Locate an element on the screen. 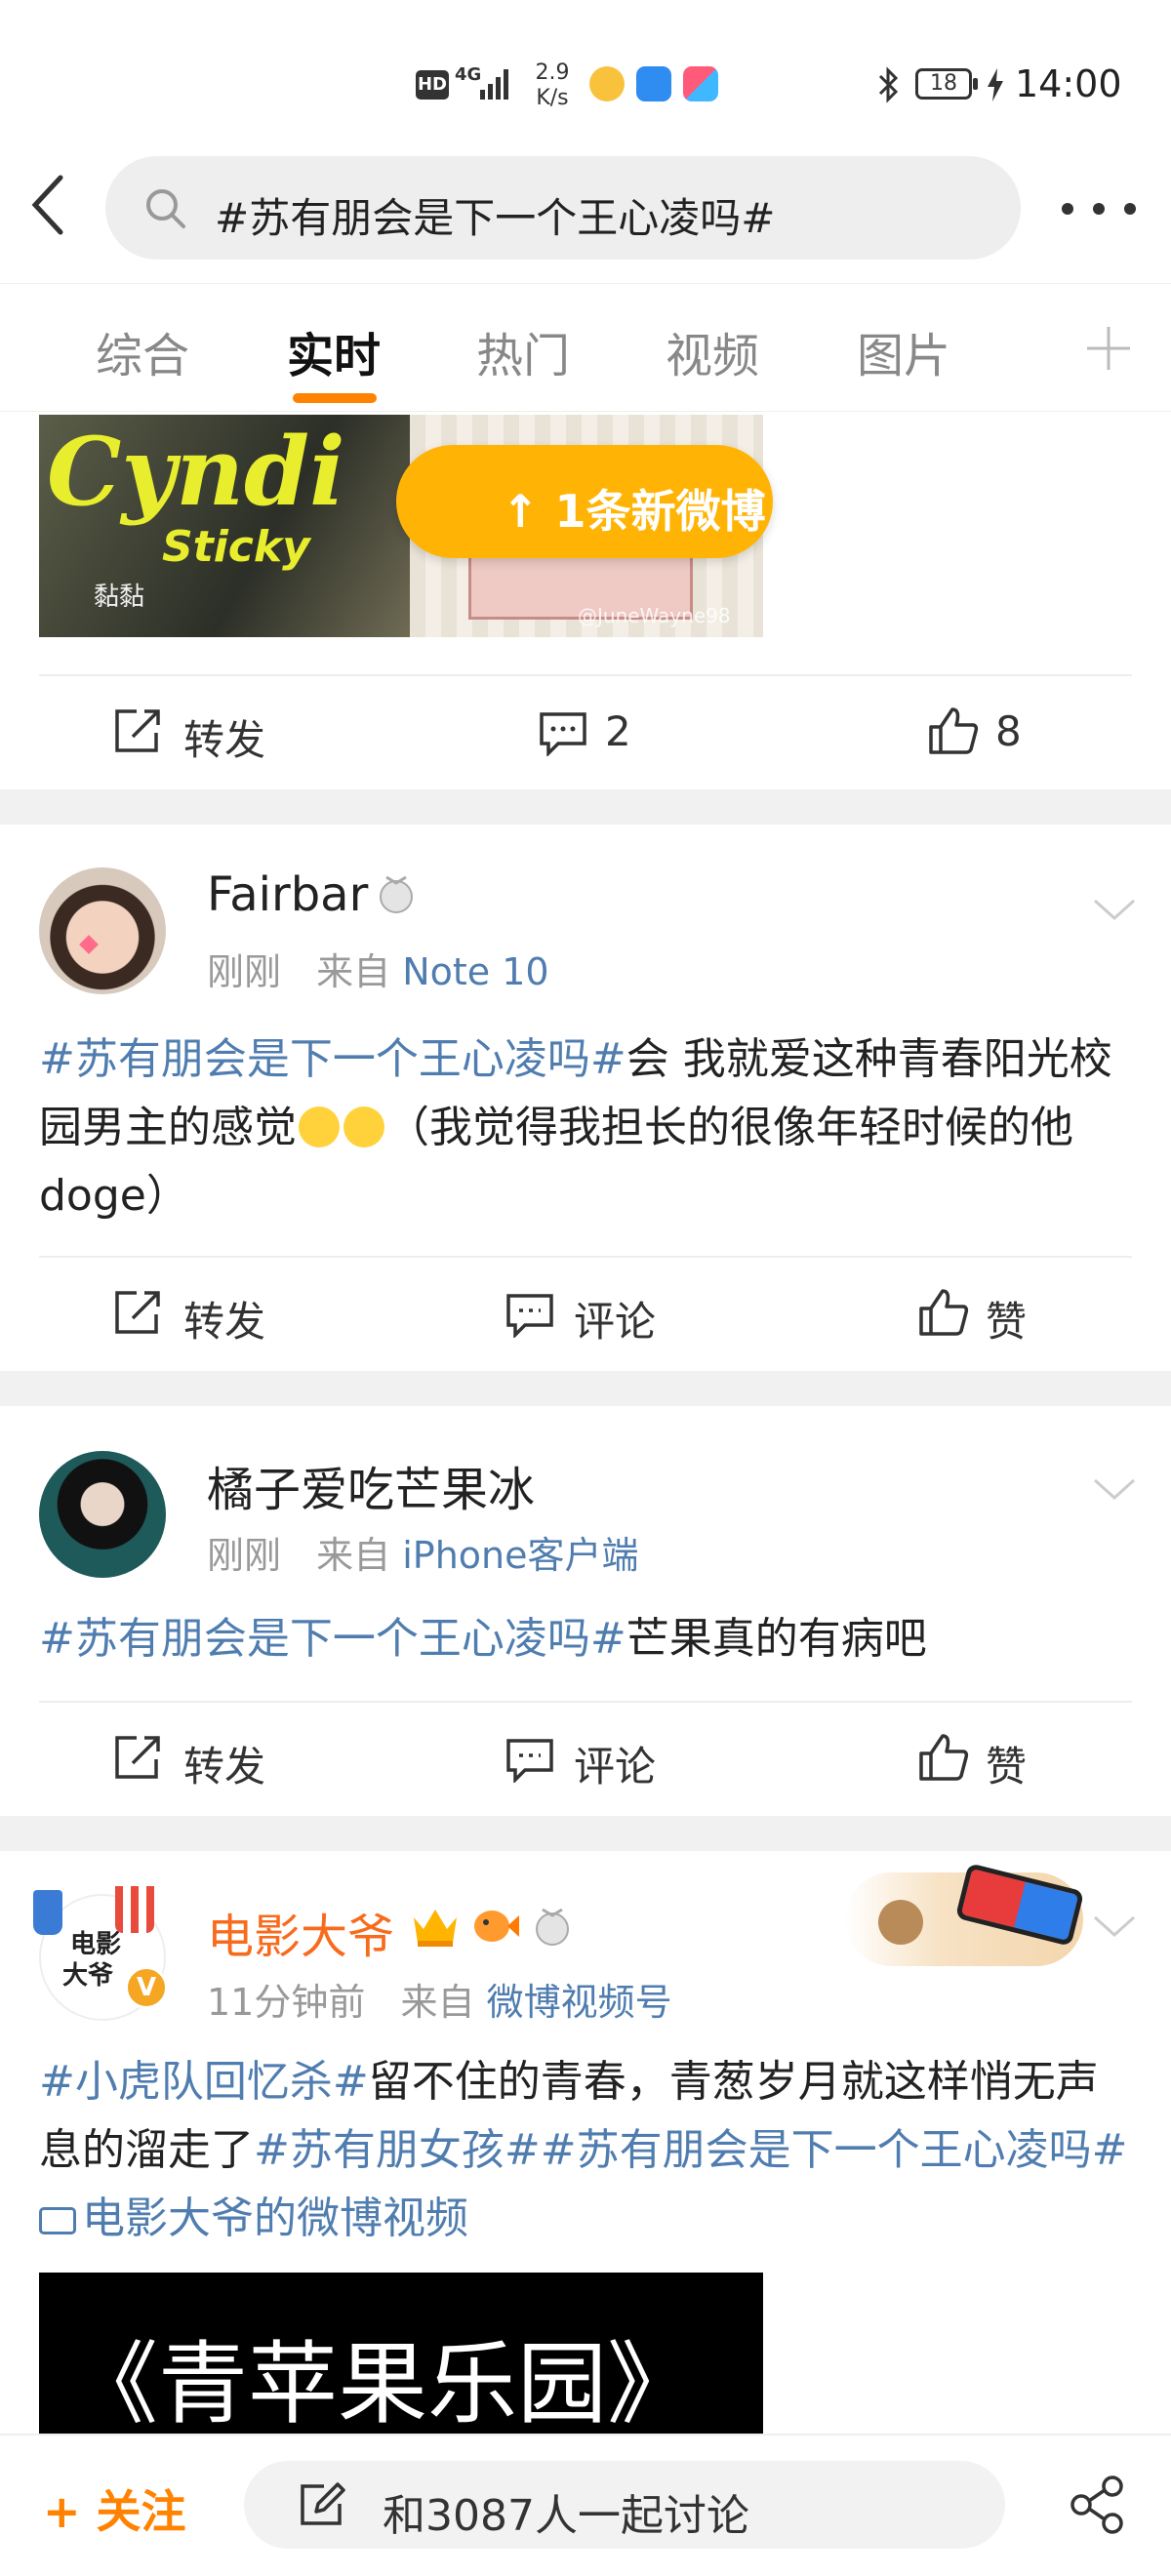 The width and height of the screenshot is (1171, 2576). like-label: 赞 is located at coordinates (1007, 1767).